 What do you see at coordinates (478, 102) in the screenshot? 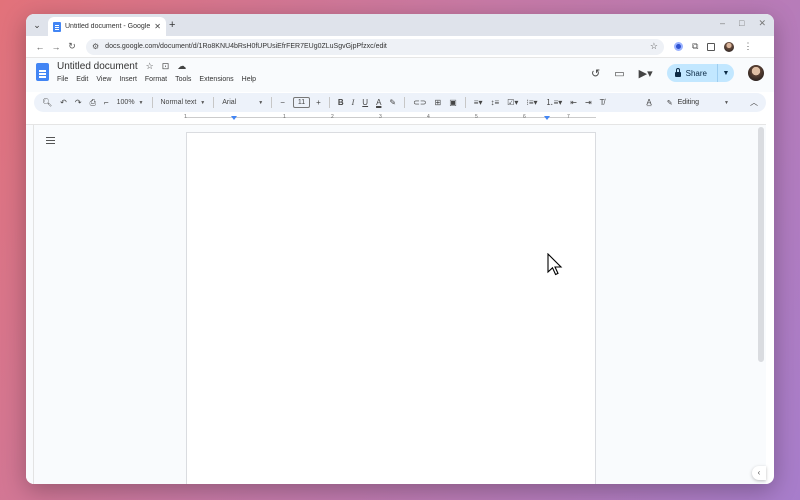
I see `align-icon: ≡▾` at bounding box center [478, 102].